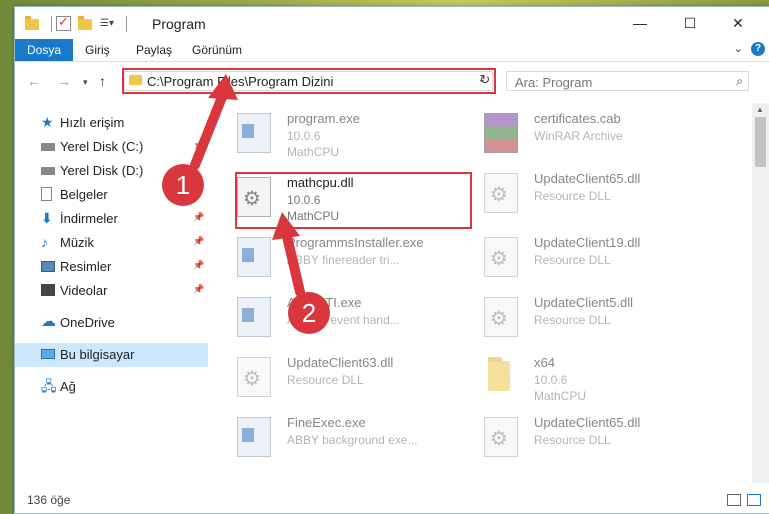 This screenshot has width=769, height=514. I want to click on sidebar-item-music: ♪ Müzik 📌, so click(111, 243).